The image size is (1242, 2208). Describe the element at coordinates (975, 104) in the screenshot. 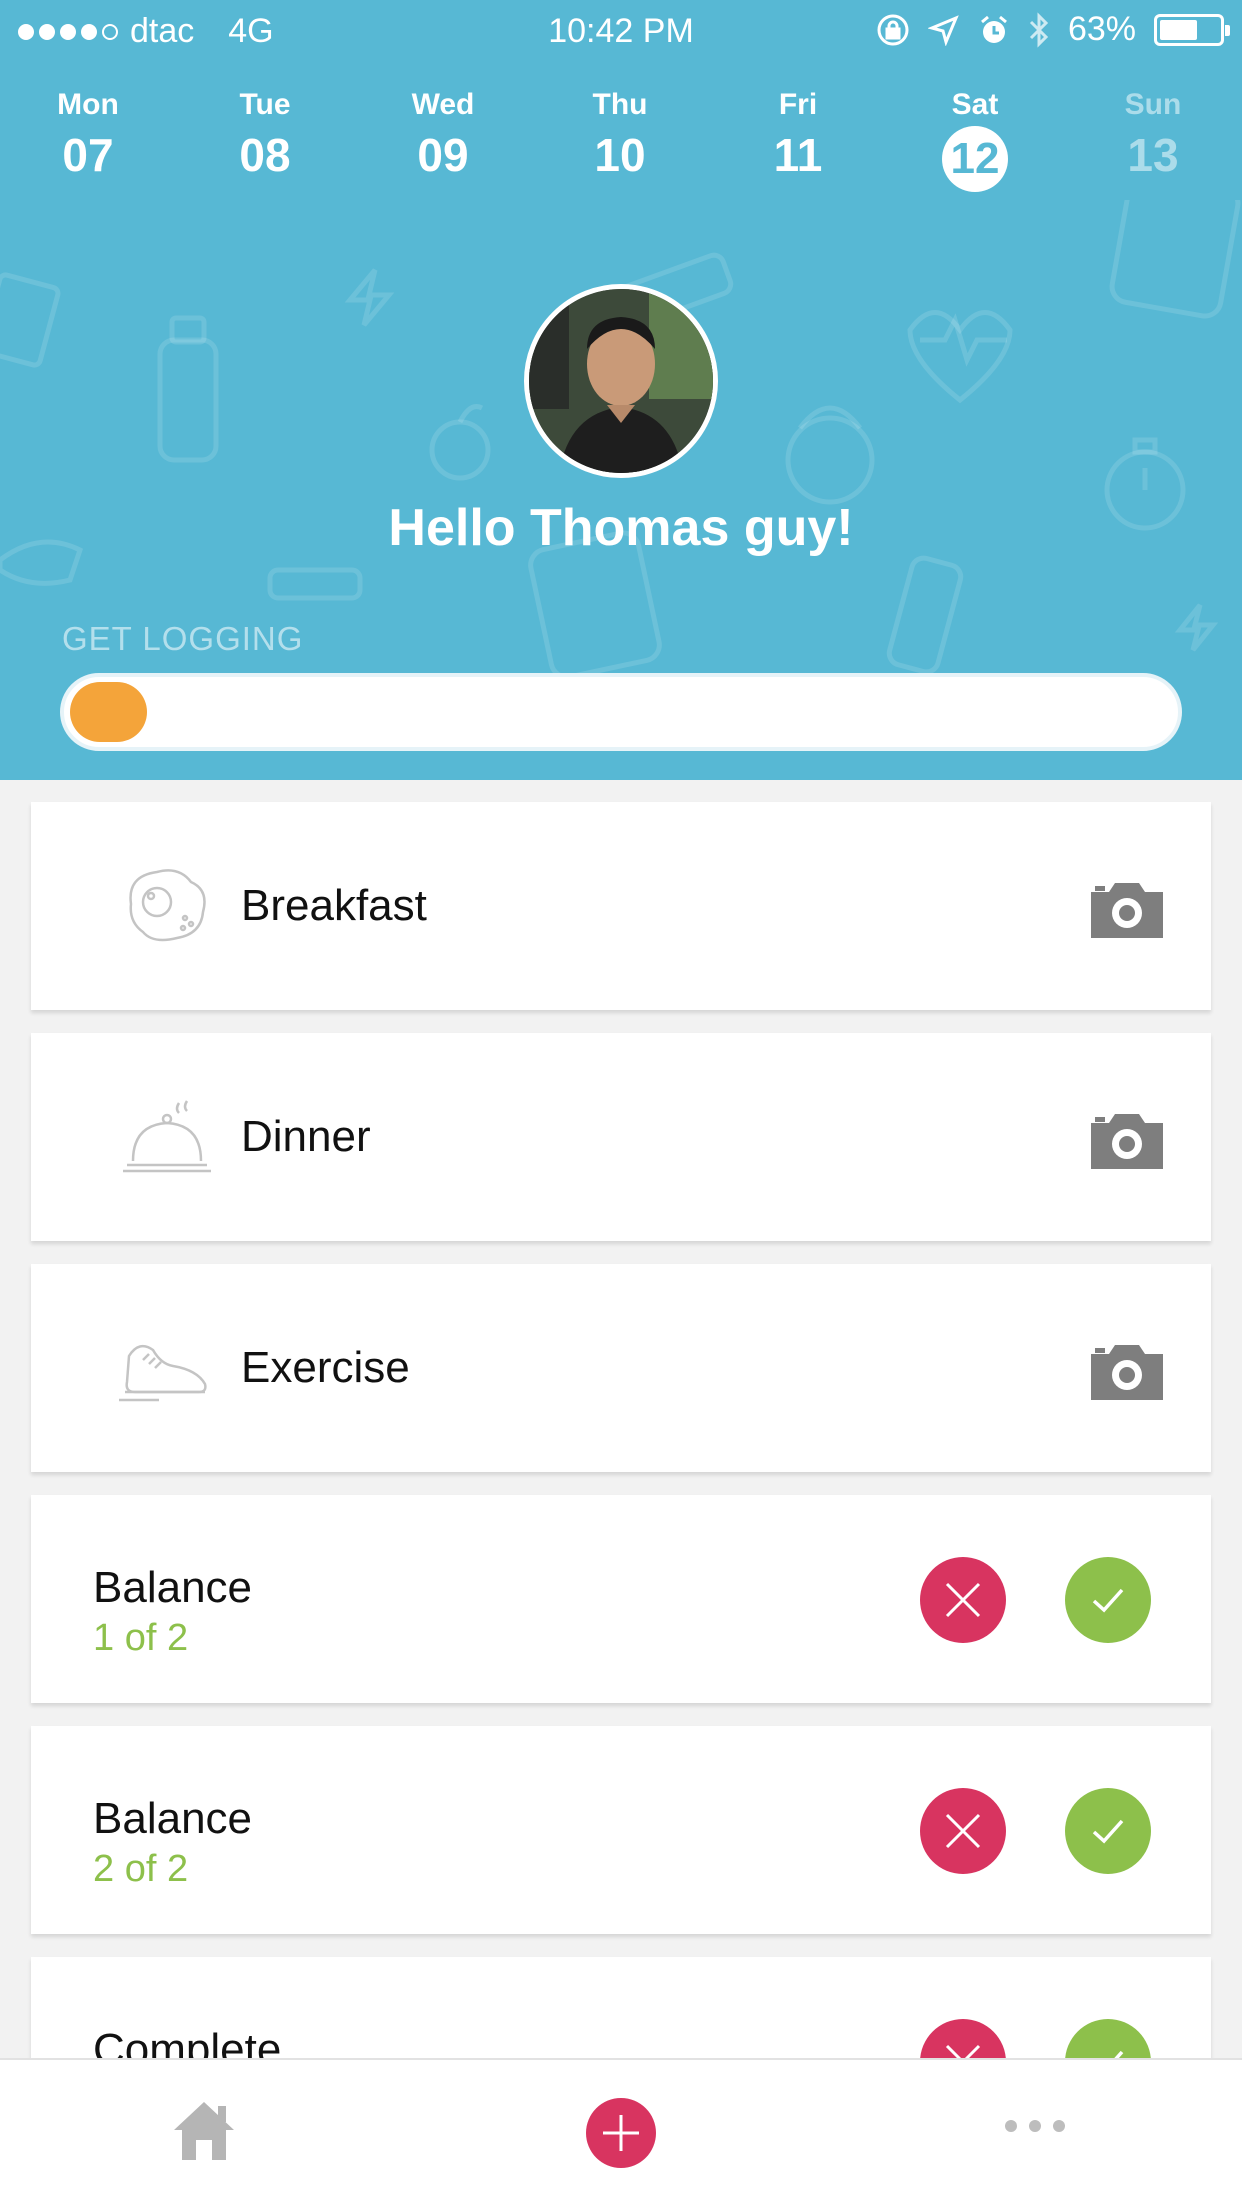

I see `day-name: Sat` at that location.